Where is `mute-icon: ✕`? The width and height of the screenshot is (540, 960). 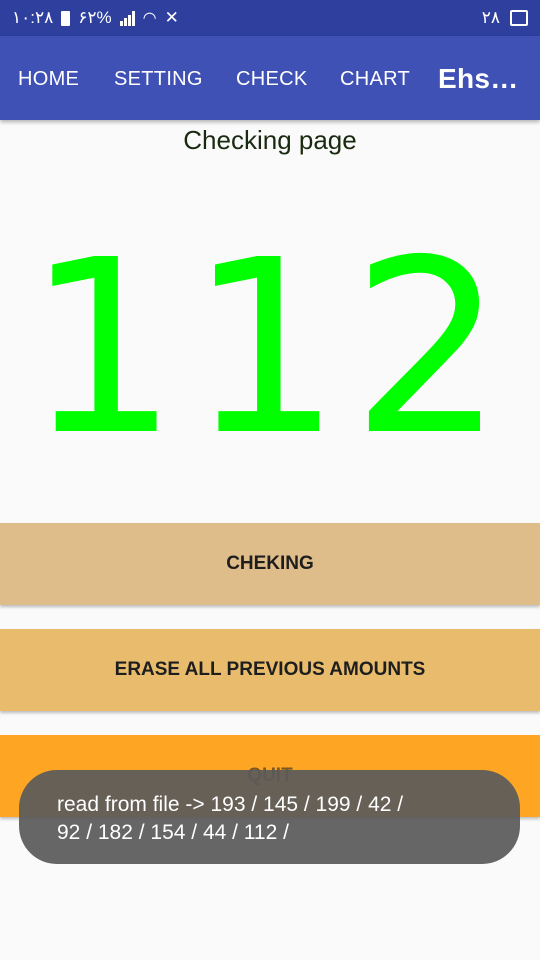 mute-icon: ✕ is located at coordinates (171, 17).